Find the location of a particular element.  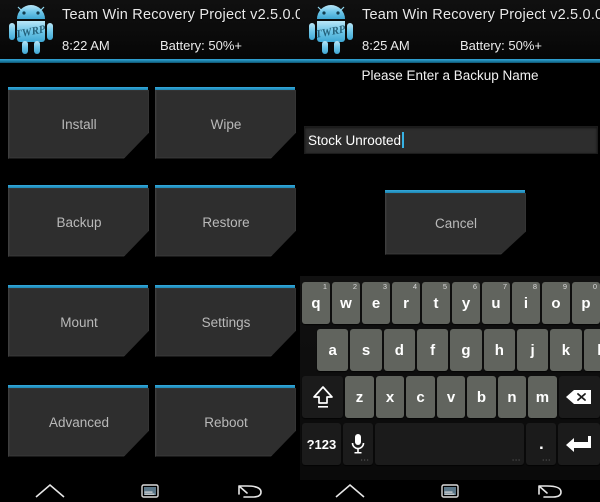

key-t: 5 t is located at coordinates (436, 303).